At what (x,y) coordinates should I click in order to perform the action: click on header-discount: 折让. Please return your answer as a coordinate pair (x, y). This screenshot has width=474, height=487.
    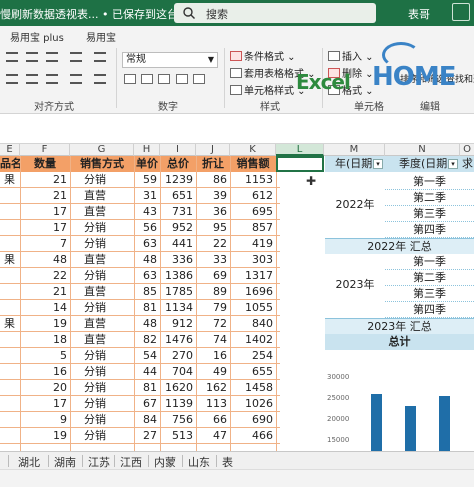
    Looking at the image, I should click on (213, 164).